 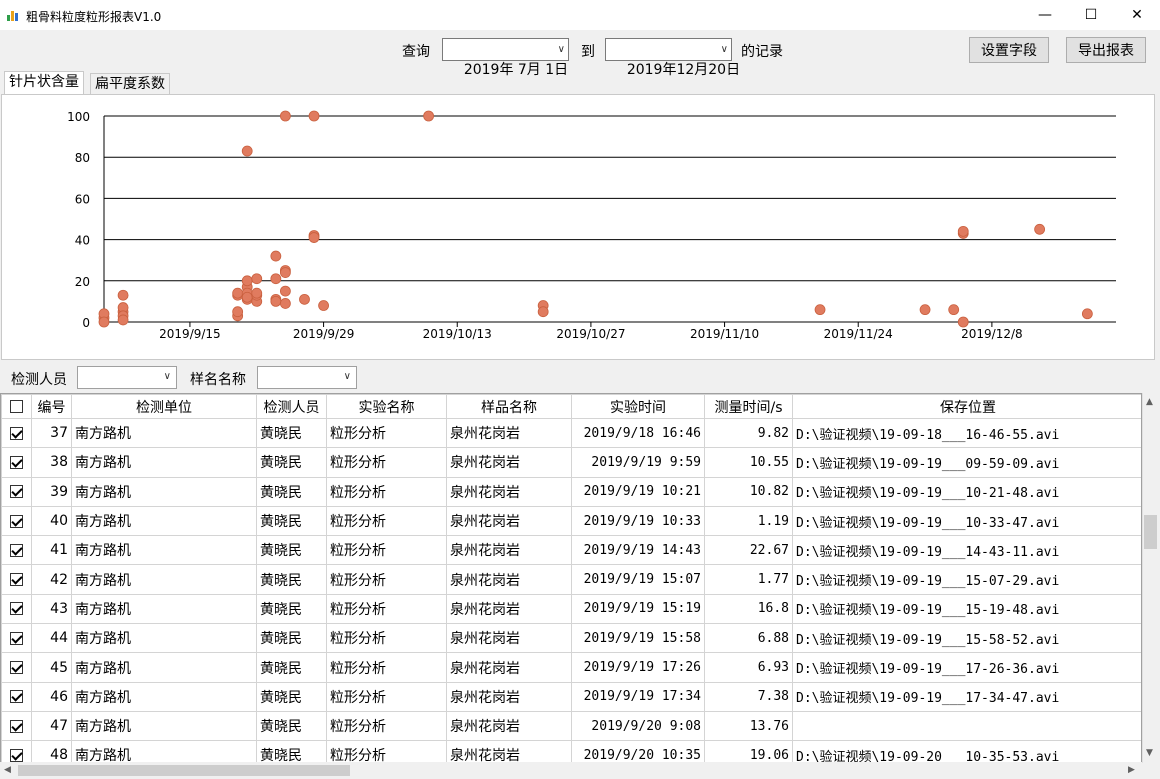 I want to click on column-header: 样品名称, so click(x=509, y=406).